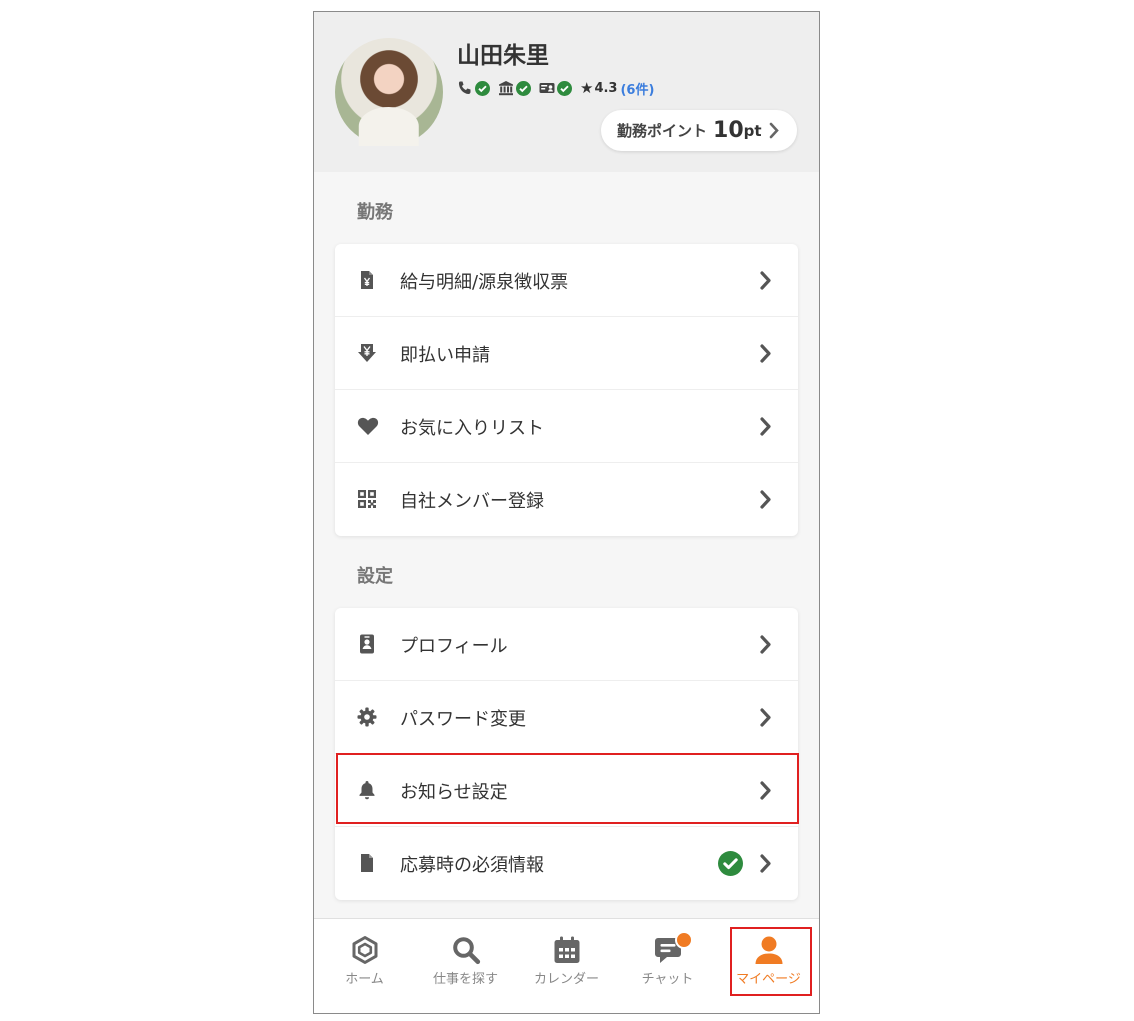 Image resolution: width=1134 pixels, height=1021 pixels. Describe the element at coordinates (465, 979) in the screenshot. I see `nav-label: 仕事を探す` at that location.